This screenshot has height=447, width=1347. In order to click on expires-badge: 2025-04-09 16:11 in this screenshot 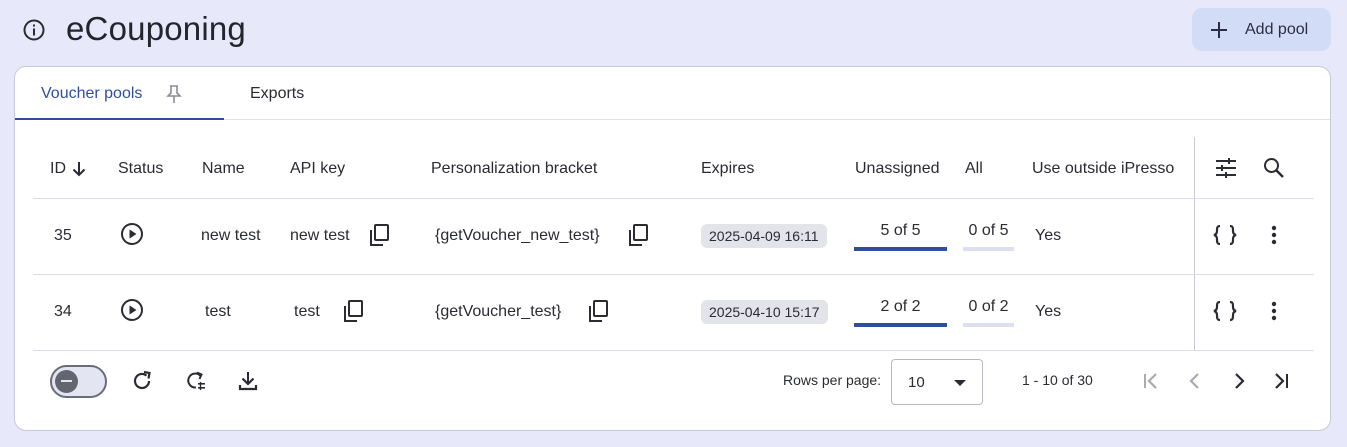, I will do `click(764, 236)`.